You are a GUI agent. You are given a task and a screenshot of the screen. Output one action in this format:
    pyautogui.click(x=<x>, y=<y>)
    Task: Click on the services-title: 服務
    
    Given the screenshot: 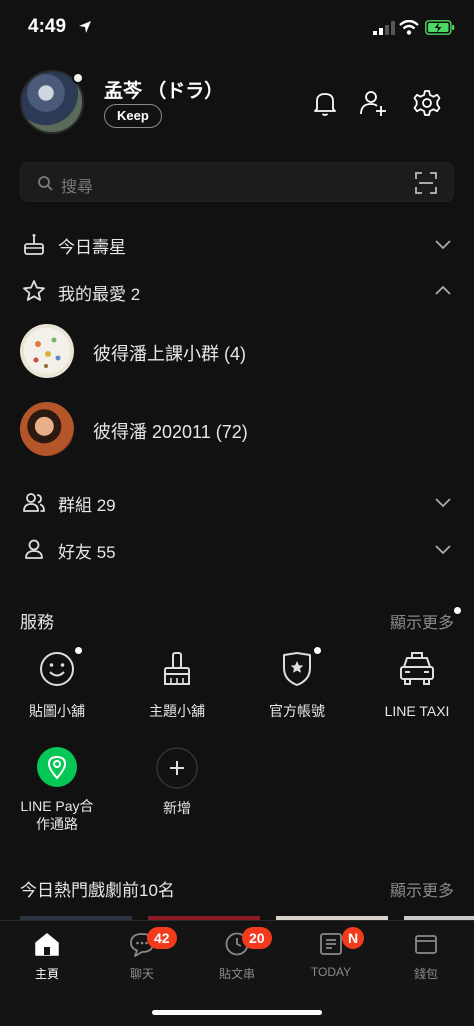 What is the action you would take?
    pyautogui.click(x=37, y=622)
    